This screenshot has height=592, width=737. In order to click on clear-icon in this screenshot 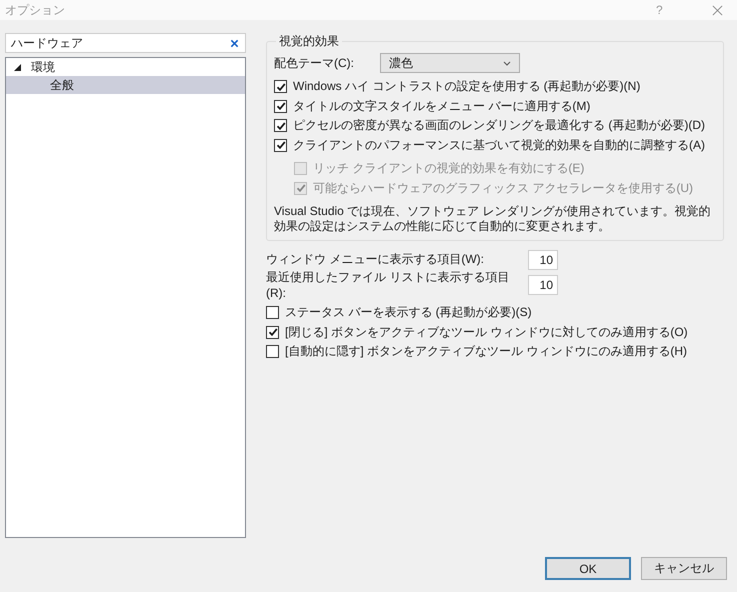, I will do `click(234, 43)`.